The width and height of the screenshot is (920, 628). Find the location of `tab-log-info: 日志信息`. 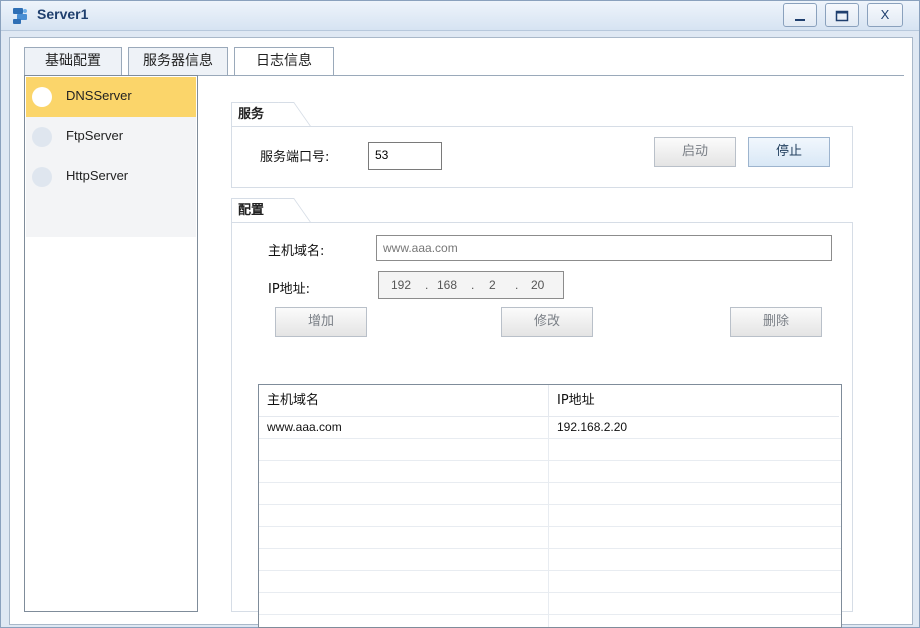

tab-log-info: 日志信息 is located at coordinates (284, 61).